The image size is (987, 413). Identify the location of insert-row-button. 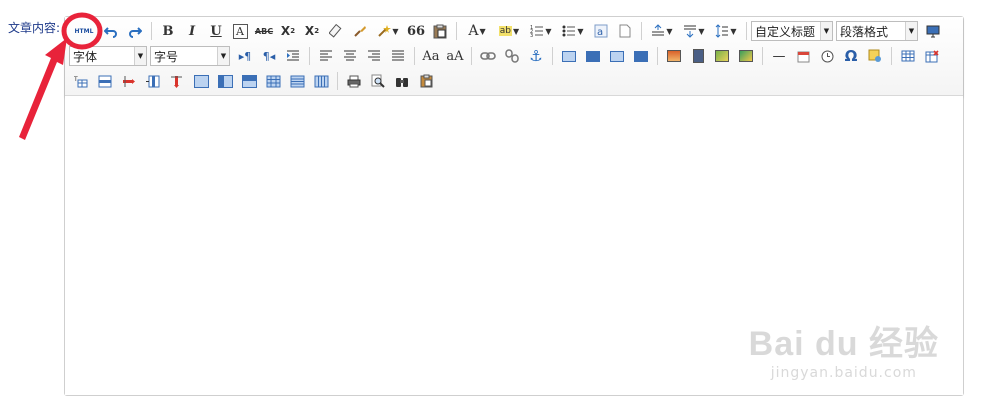
(105, 81).